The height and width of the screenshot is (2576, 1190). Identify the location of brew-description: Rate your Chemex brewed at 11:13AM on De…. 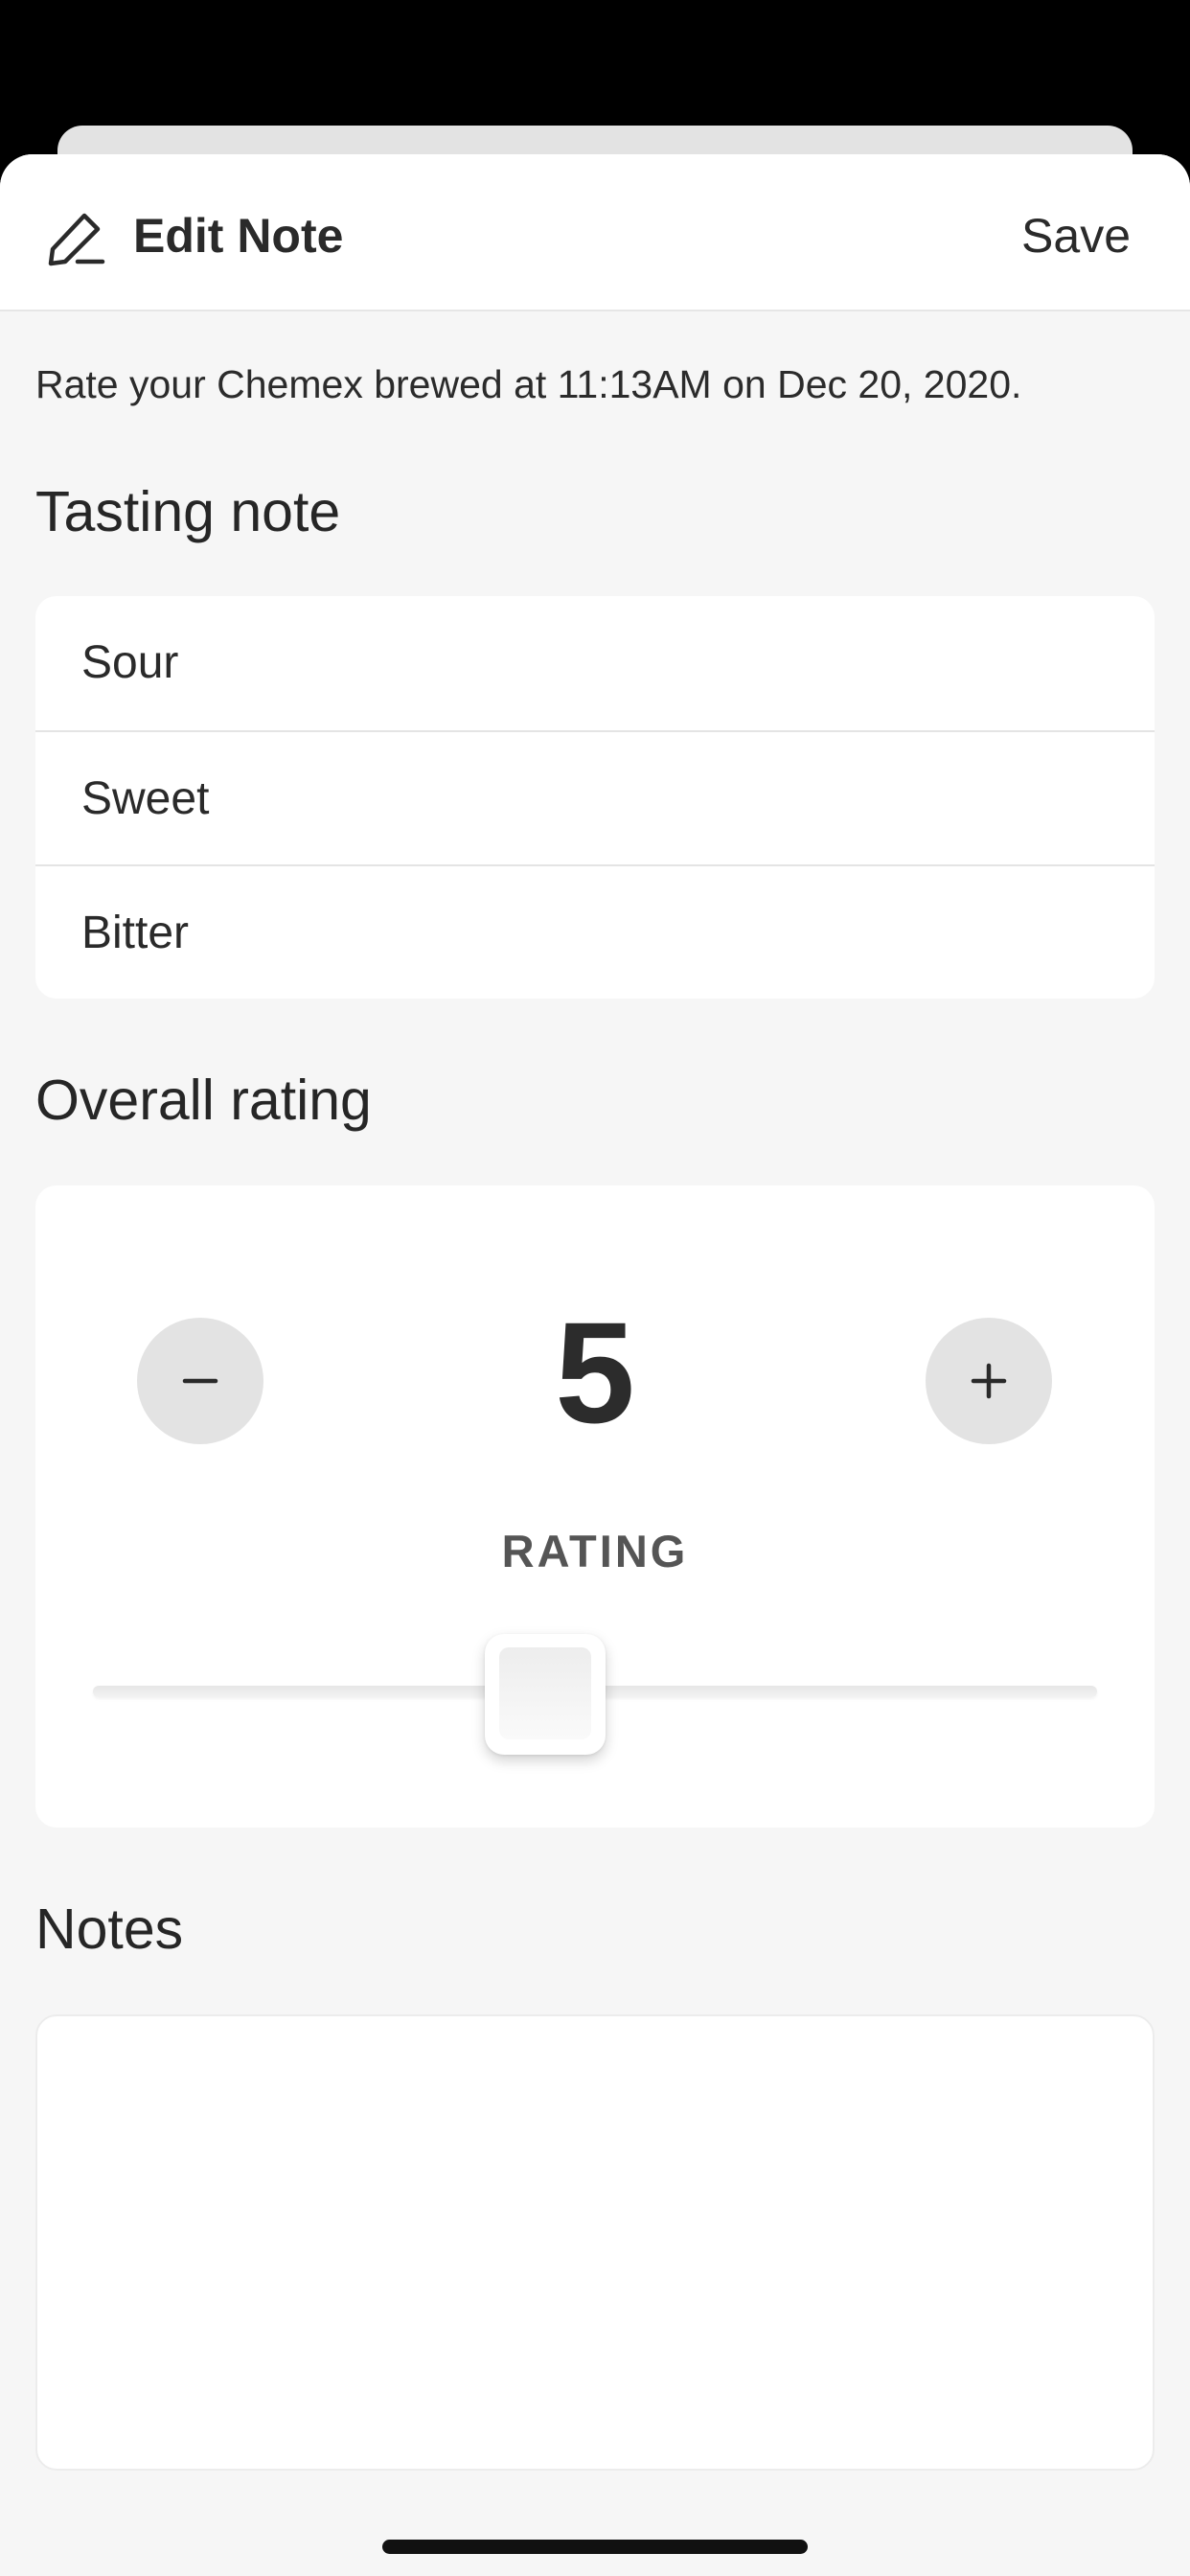
(528, 384).